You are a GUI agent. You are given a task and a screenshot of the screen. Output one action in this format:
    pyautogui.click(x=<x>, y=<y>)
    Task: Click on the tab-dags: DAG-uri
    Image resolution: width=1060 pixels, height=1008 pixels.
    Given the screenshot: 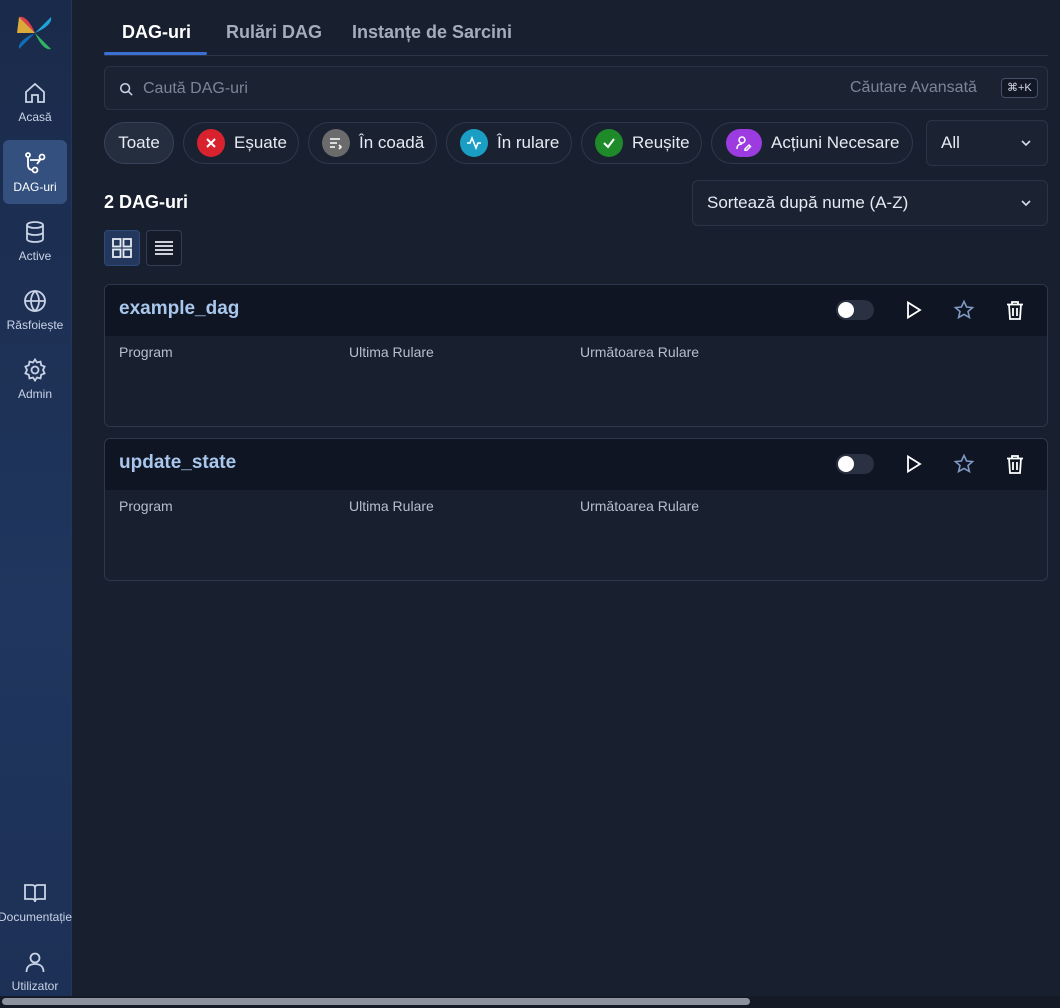 What is the action you would take?
    pyautogui.click(x=156, y=28)
    